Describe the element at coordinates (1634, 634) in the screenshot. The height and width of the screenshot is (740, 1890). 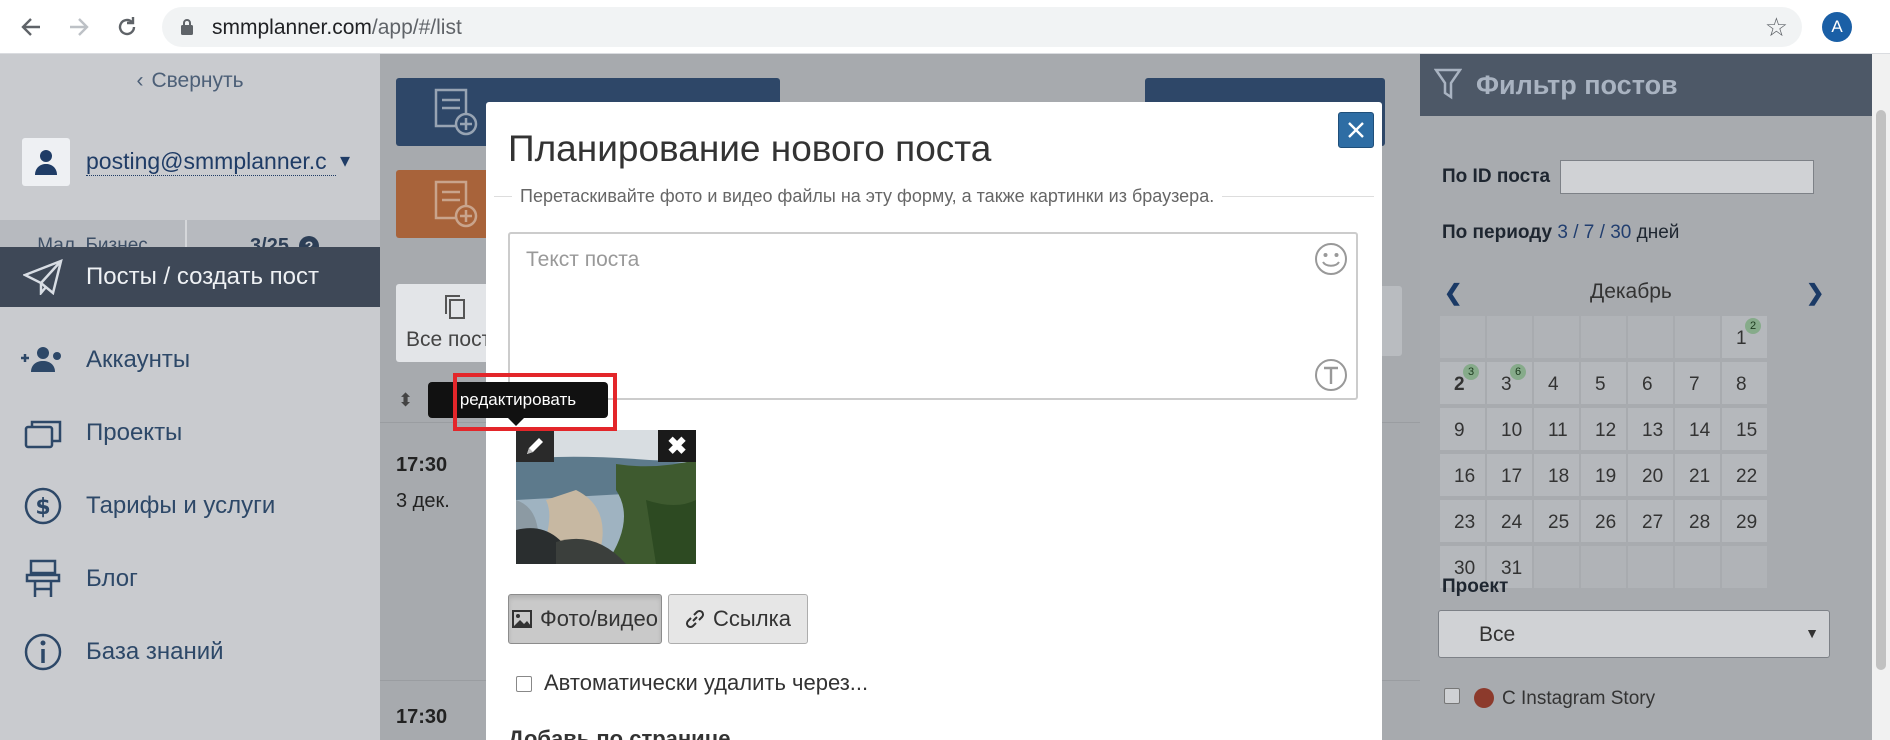
I see `project-select: Все ▼` at that location.